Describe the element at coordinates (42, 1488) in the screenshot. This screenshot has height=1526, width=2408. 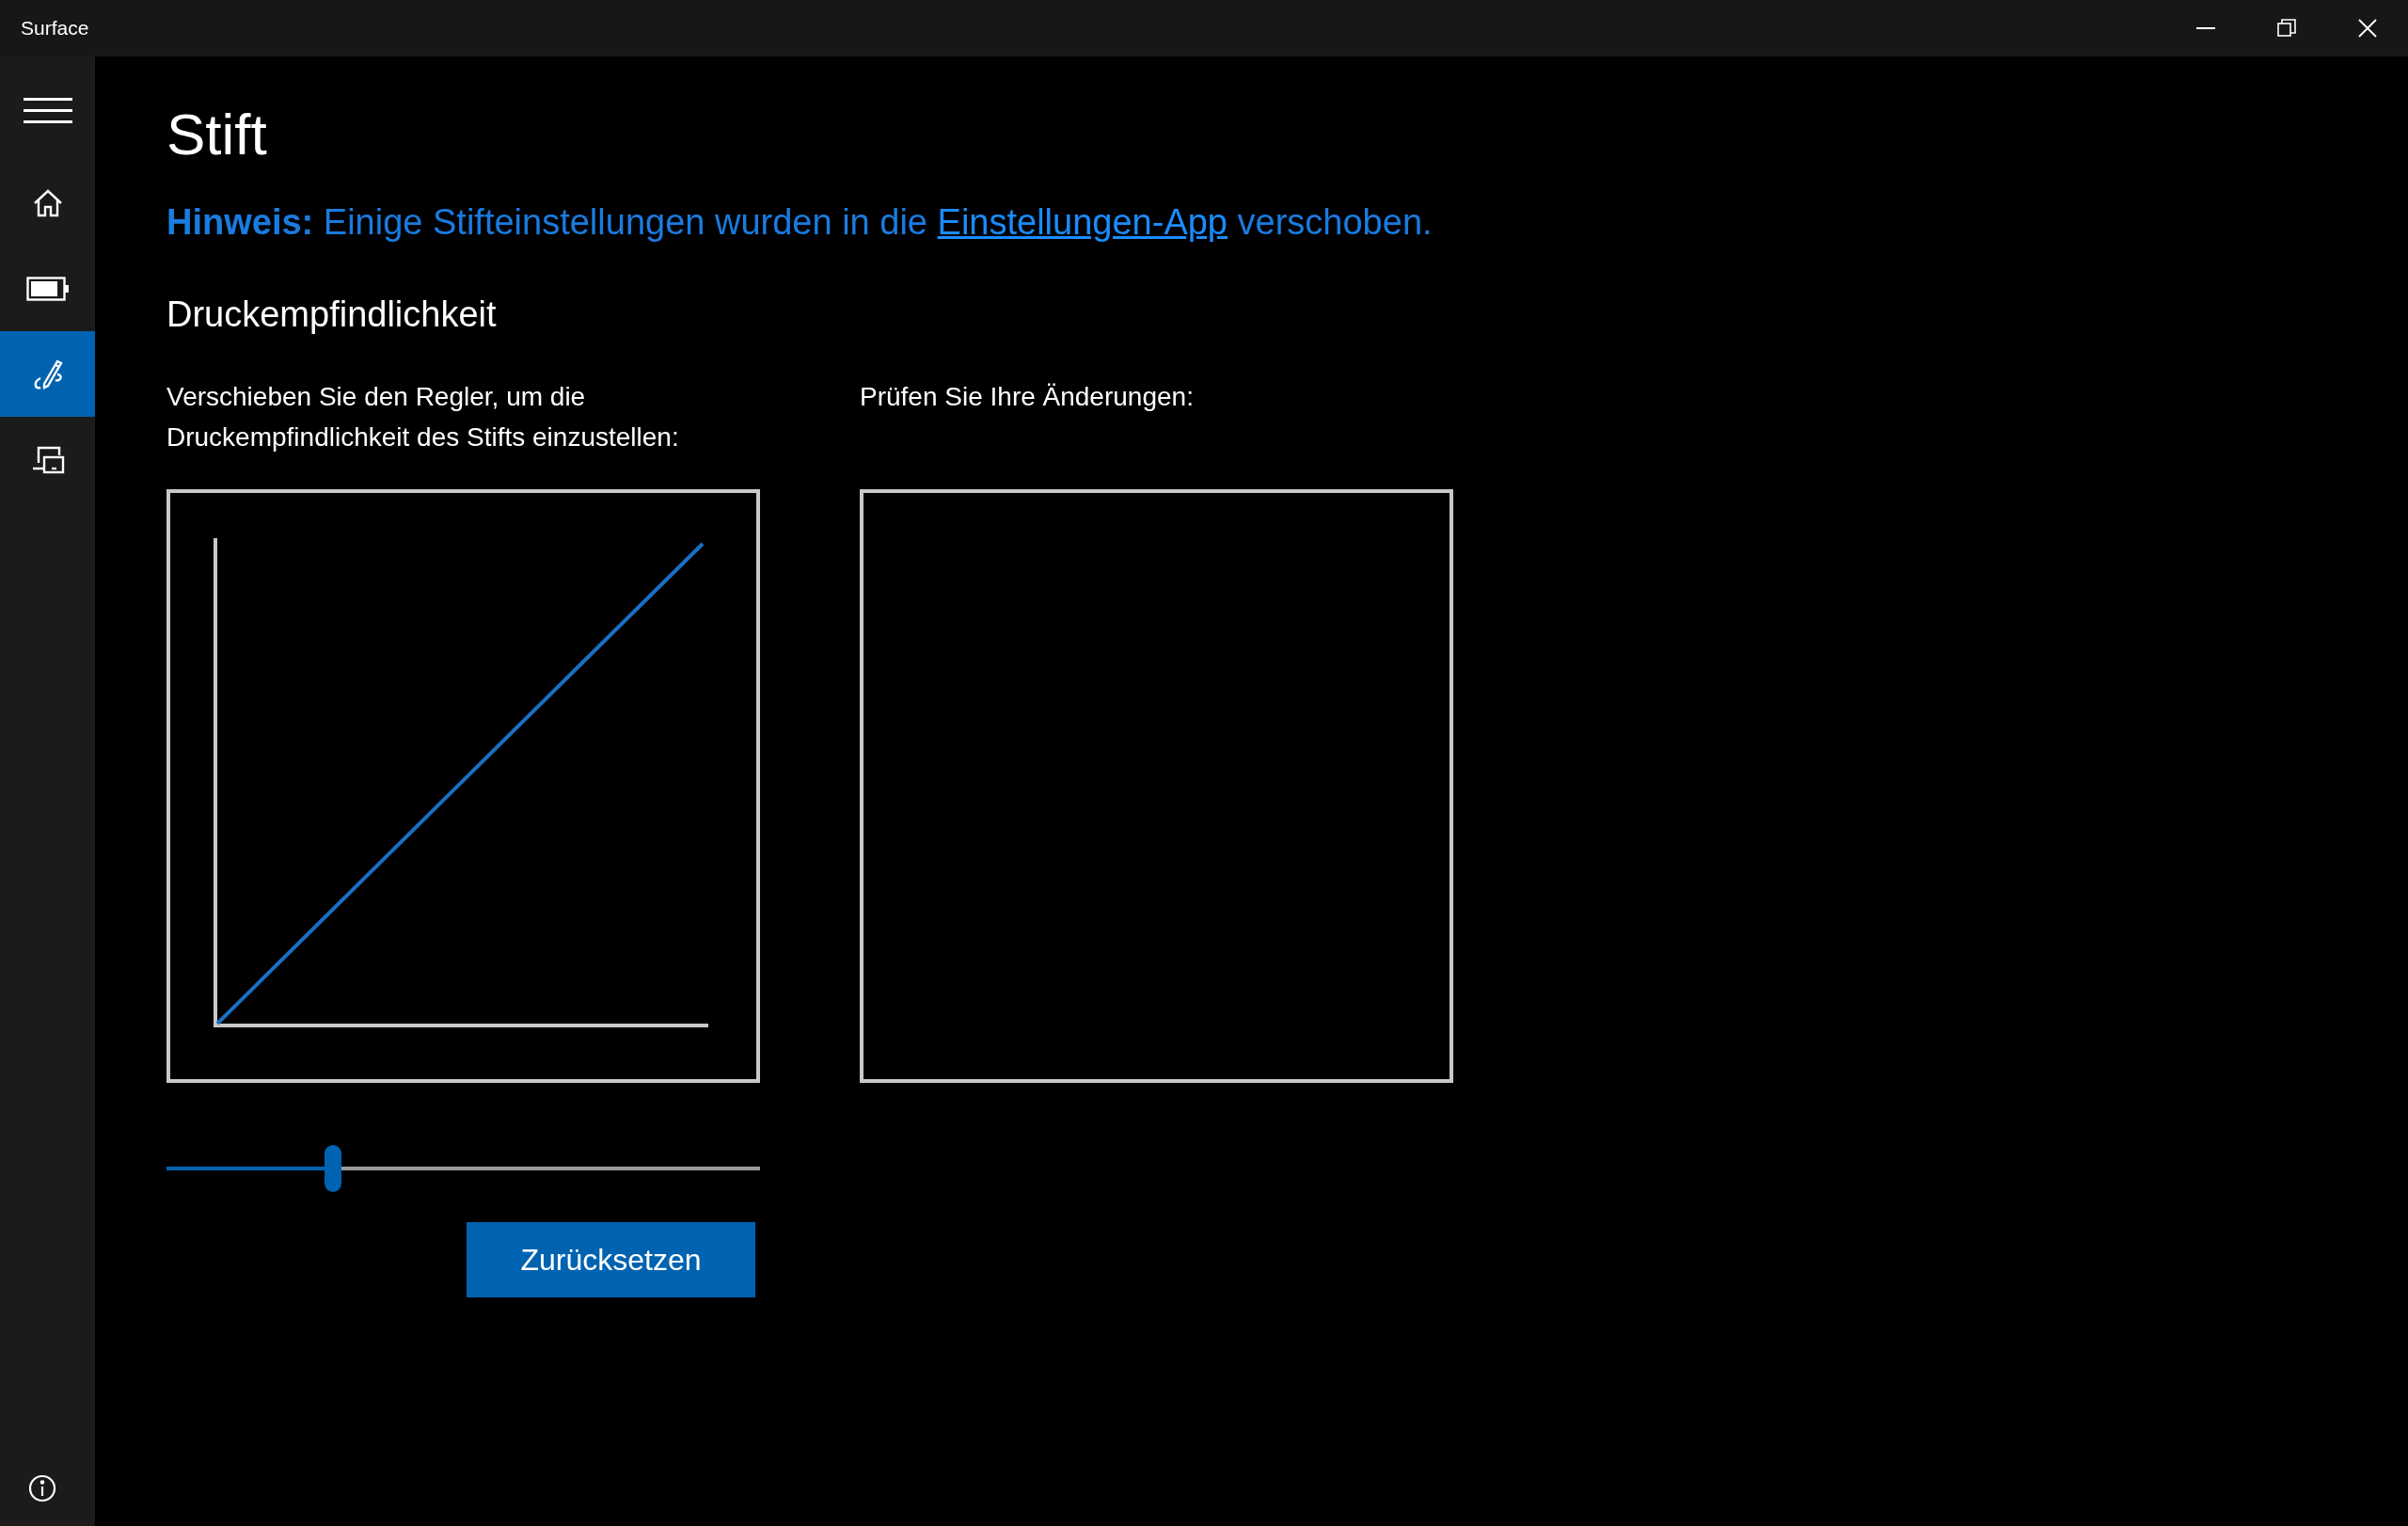
I see `info-icon` at that location.